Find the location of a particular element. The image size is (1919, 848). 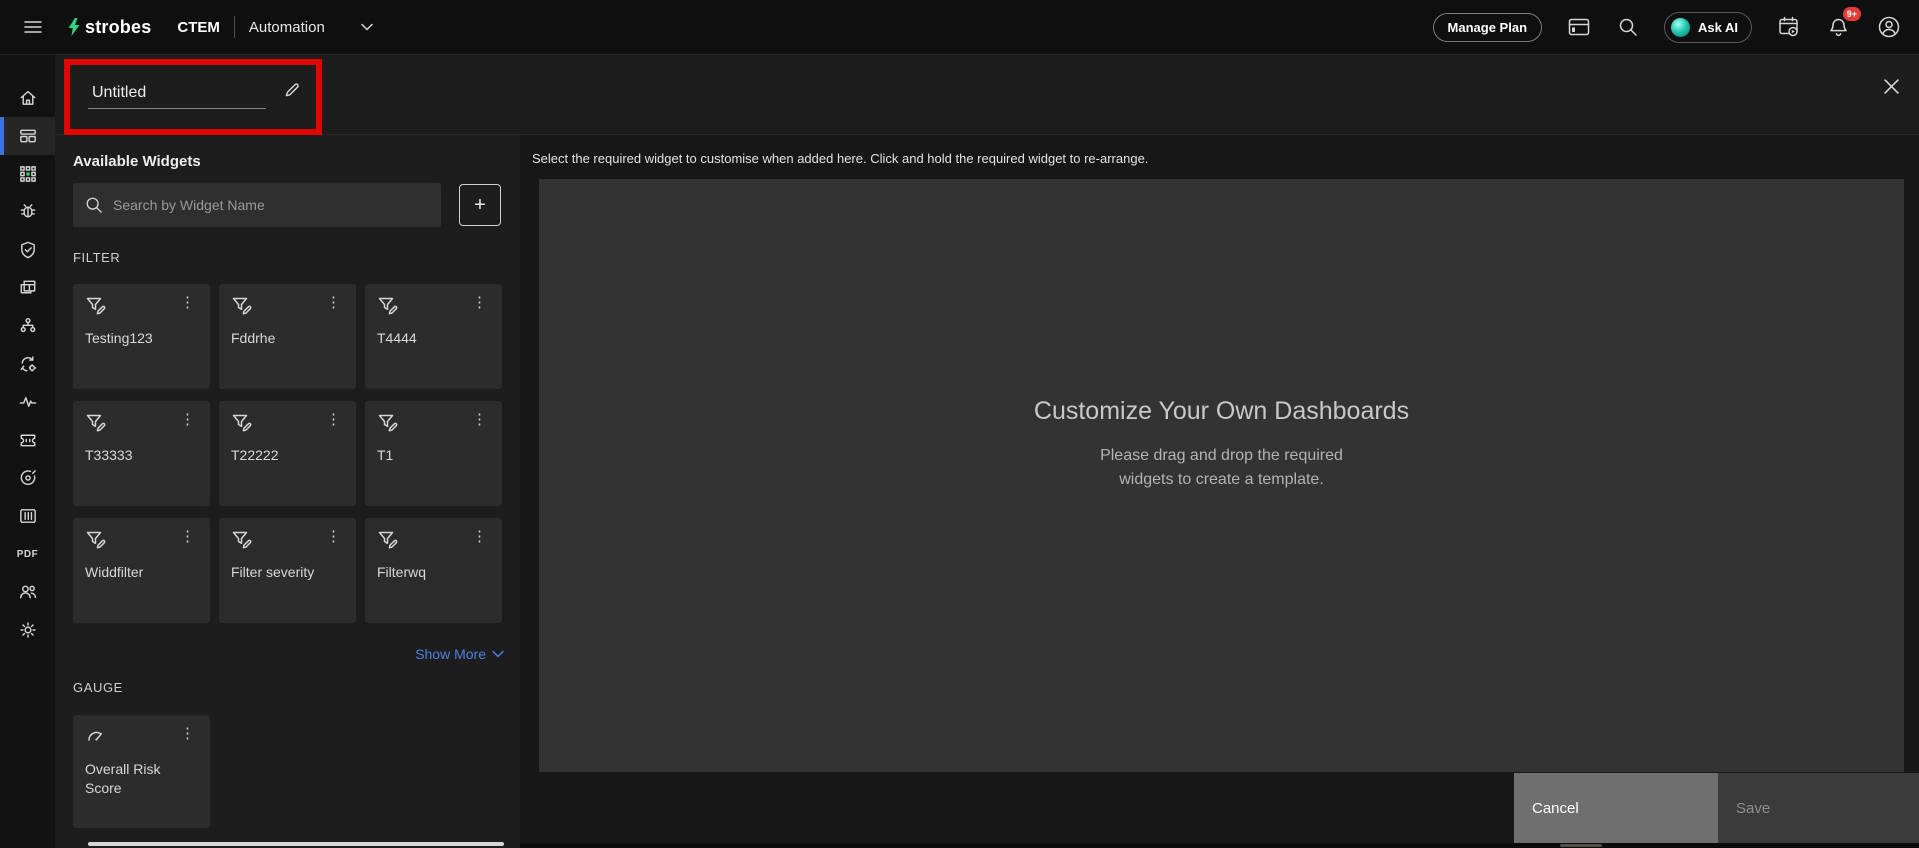

sidebar-item-apps is located at coordinates (27, 174).